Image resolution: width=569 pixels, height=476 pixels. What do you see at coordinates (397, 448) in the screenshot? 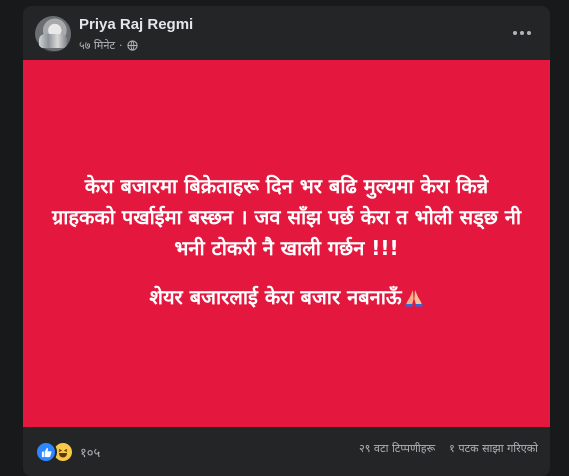
I see `comments-count: २९ वटा टिप्पणीहरू` at bounding box center [397, 448].